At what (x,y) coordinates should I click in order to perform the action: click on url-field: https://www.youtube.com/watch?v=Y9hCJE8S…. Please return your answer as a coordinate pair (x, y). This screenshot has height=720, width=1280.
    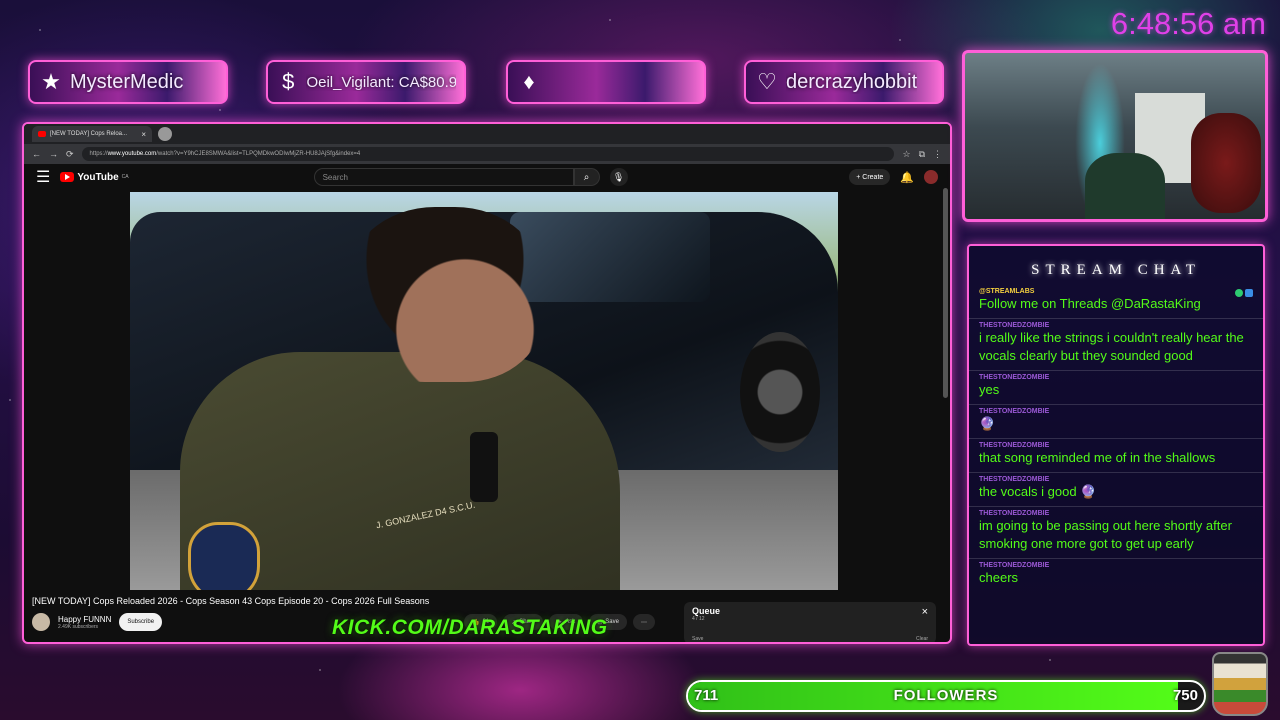
    Looking at the image, I should click on (488, 154).